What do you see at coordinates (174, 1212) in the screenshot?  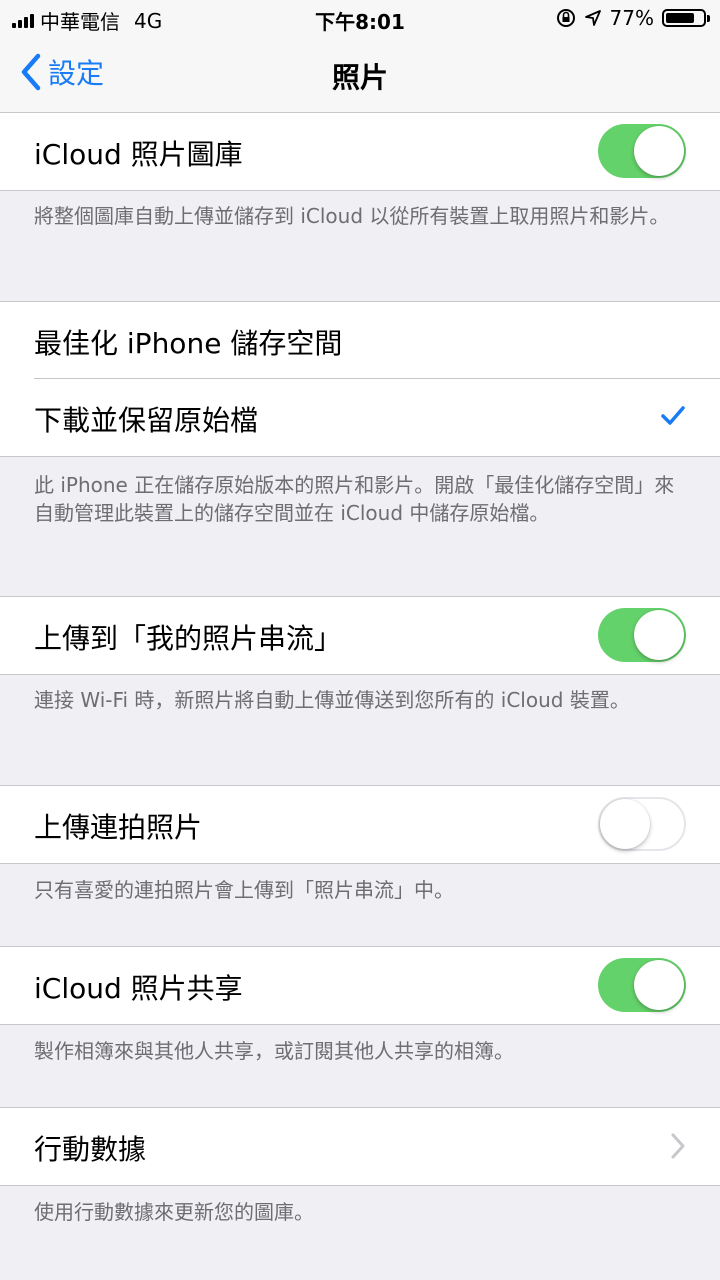 I see `cellular-footer: 使用行動數據來更新您的圖庫。` at bounding box center [174, 1212].